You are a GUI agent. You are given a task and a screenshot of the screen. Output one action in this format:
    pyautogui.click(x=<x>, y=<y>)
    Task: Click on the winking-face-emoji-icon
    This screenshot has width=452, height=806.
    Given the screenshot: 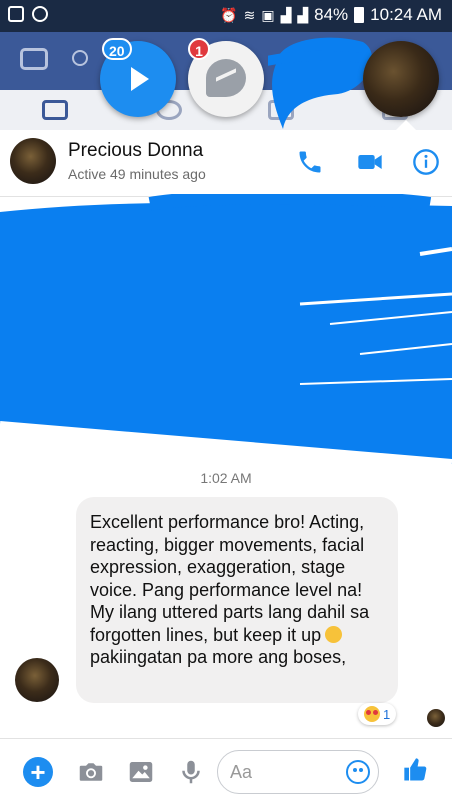 What is the action you would take?
    pyautogui.click(x=334, y=634)
    